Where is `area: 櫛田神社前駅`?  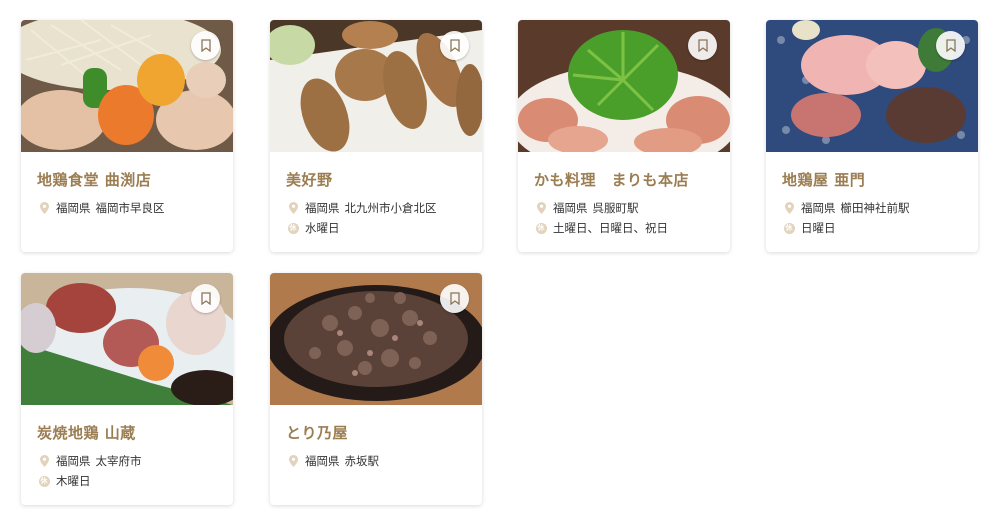
area: 櫛田神社前駅 is located at coordinates (875, 208).